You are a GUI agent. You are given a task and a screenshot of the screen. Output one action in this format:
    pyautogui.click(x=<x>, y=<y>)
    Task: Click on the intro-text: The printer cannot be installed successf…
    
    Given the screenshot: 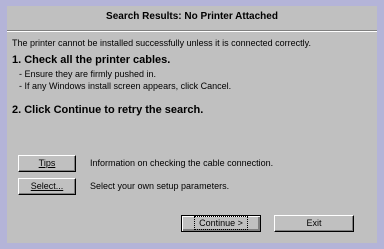 What is the action you would take?
    pyautogui.click(x=161, y=43)
    